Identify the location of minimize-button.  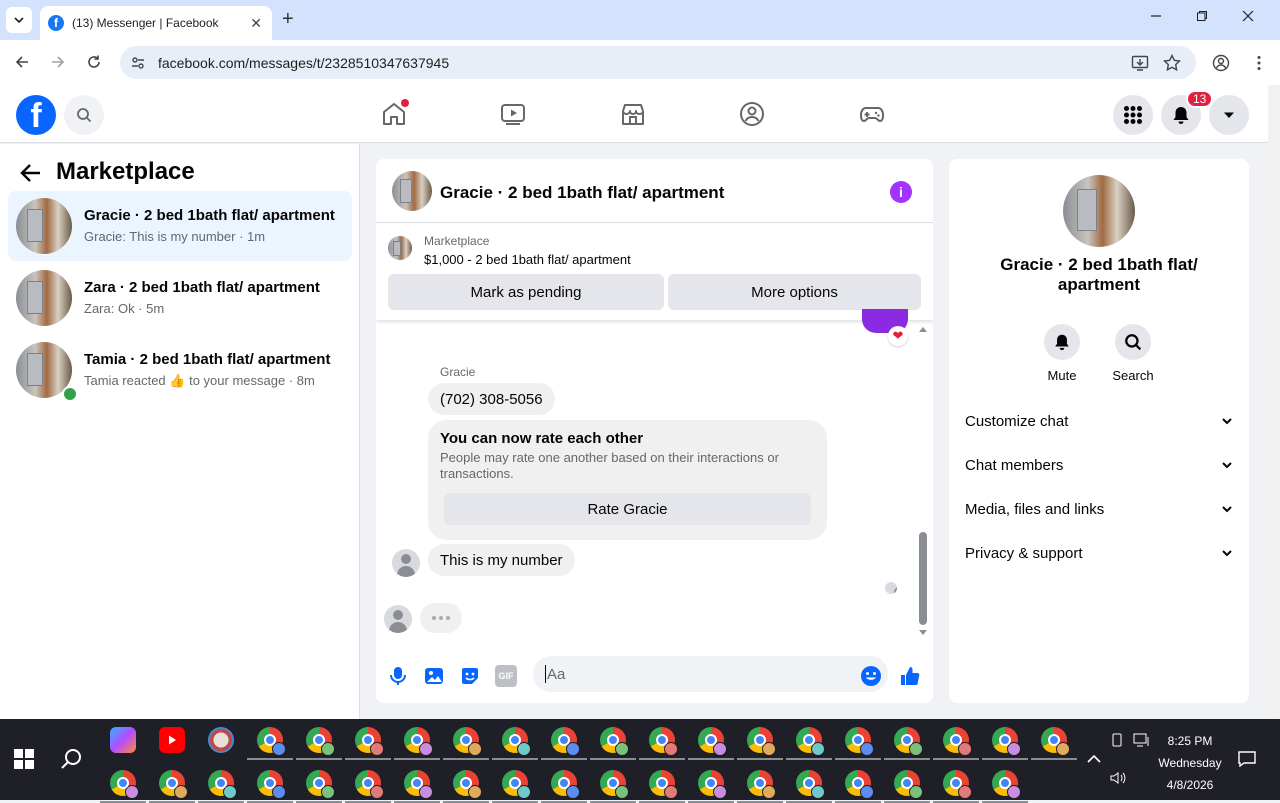
(1165, 16).